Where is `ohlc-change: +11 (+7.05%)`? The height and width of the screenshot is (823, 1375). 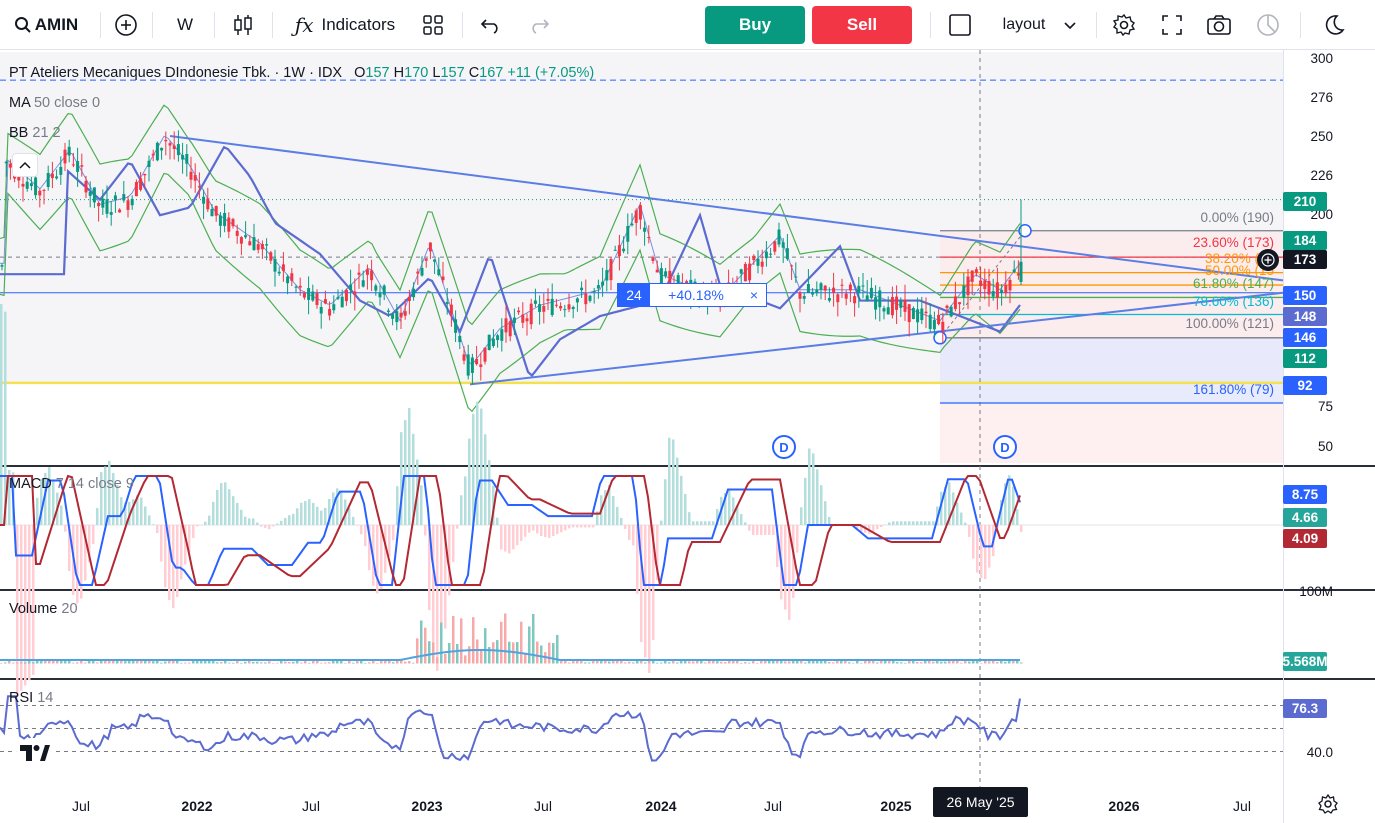
ohlc-change: +11 (+7.05%) is located at coordinates (551, 73).